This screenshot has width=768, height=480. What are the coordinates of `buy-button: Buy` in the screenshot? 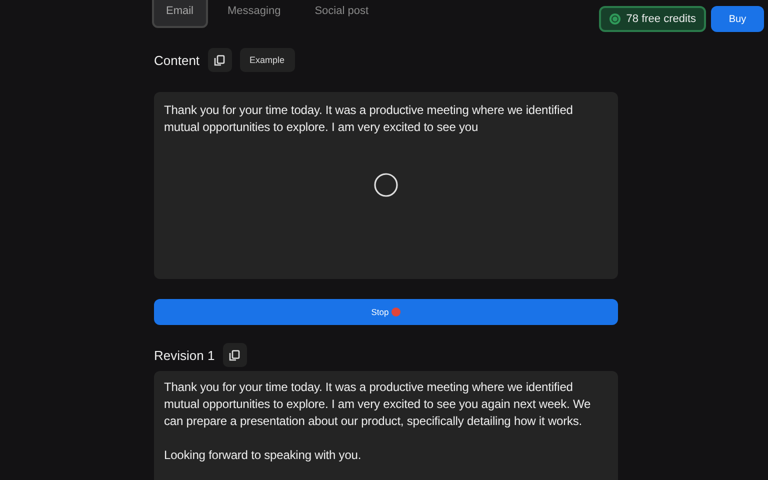 It's located at (737, 19).